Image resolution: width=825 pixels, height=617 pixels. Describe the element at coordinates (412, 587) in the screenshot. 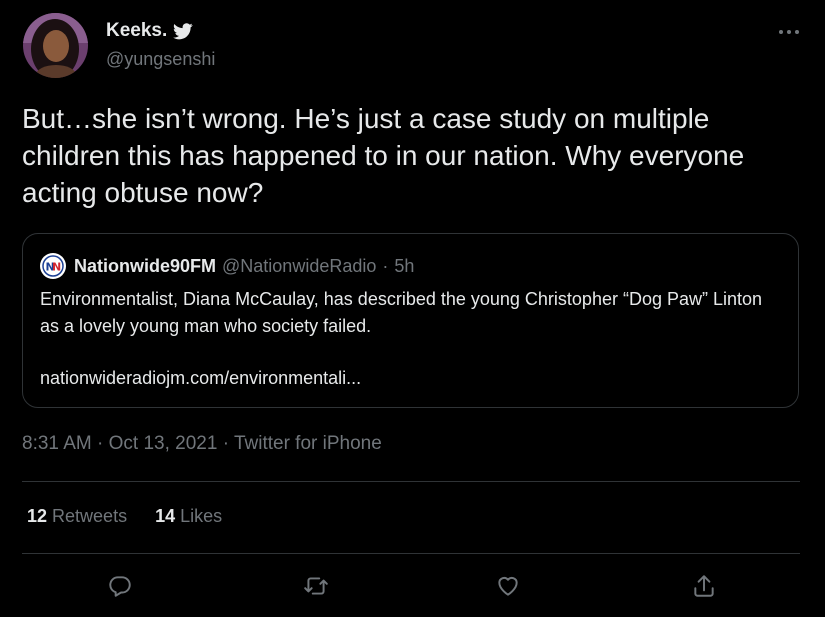

I see `tweet-actions` at that location.